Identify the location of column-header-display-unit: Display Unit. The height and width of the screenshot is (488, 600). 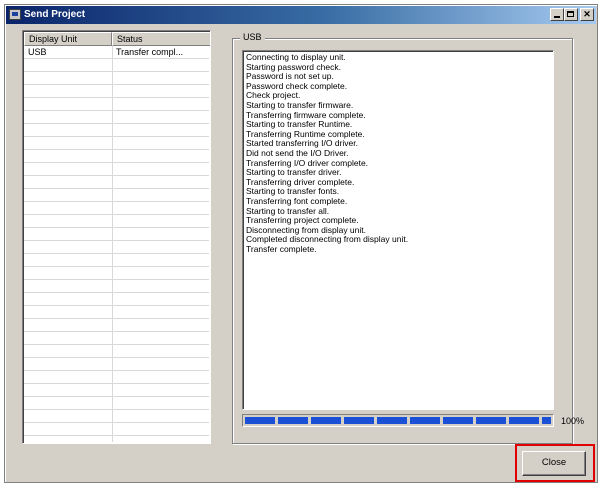
(68, 39).